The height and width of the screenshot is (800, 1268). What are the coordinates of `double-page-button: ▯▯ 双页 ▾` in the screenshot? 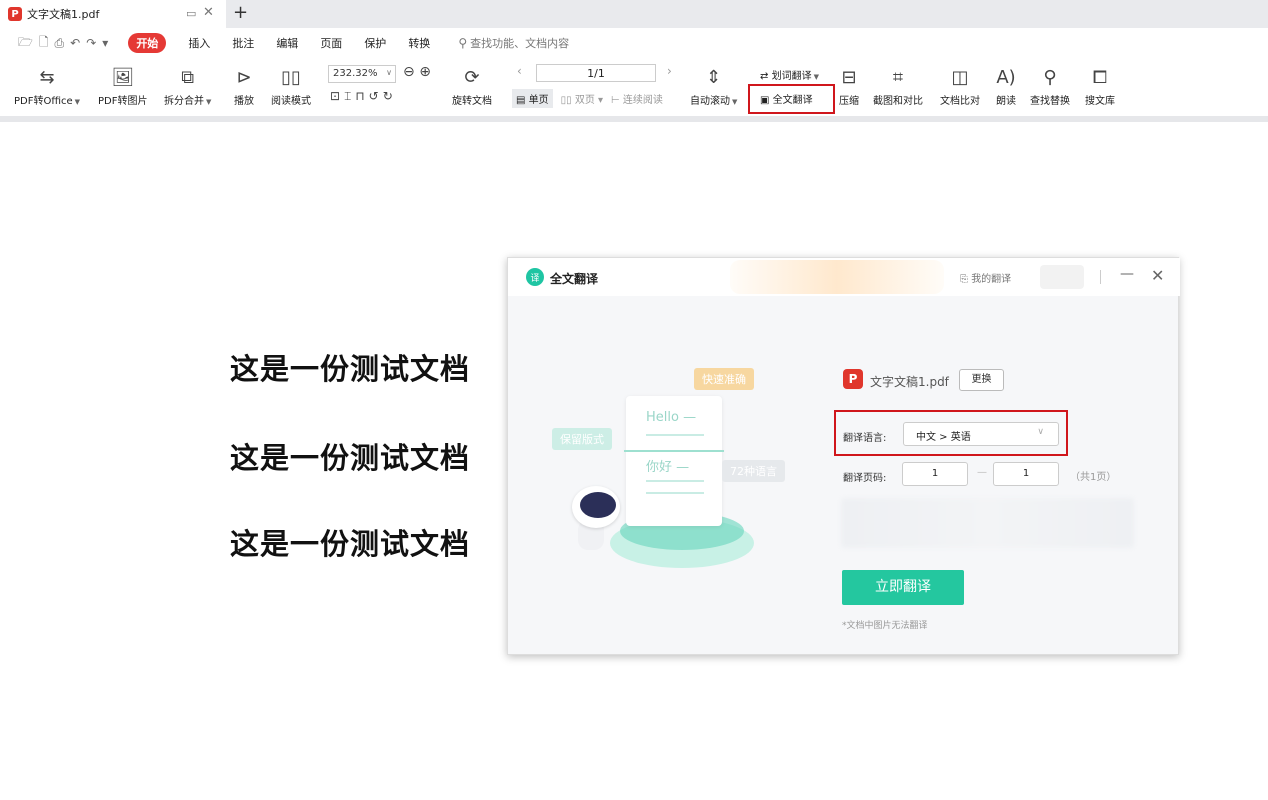 It's located at (582, 98).